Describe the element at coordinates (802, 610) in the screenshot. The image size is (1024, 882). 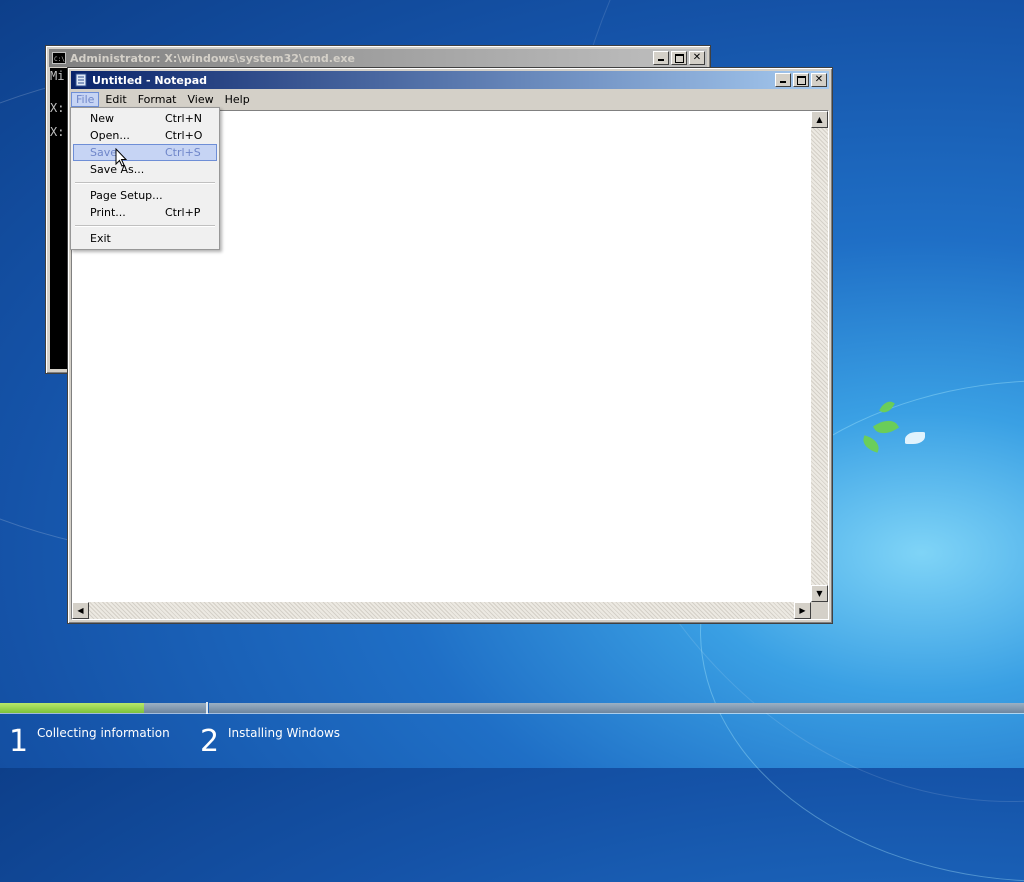
I see `scroll-right-button: ▶` at that location.